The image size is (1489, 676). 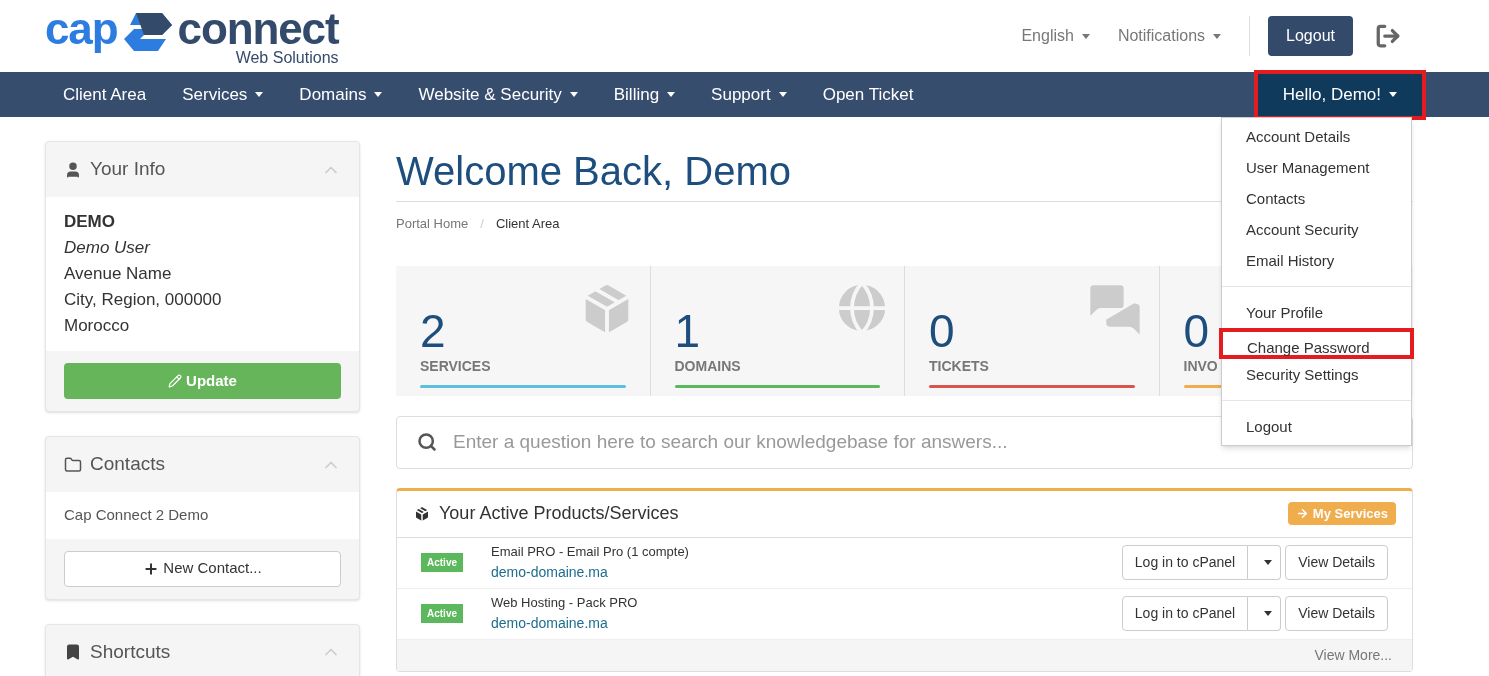 I want to click on nav-item: Domains, so click(x=341, y=94).